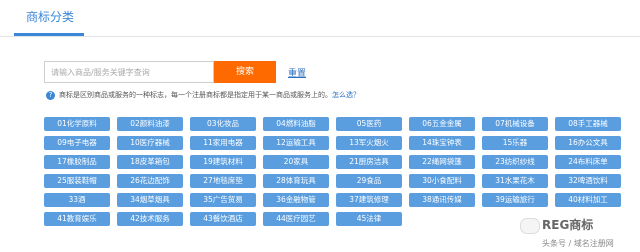 This screenshot has height=252, width=640. What do you see at coordinates (296, 143) in the screenshot?
I see `category-button: 12运输工具` at bounding box center [296, 143].